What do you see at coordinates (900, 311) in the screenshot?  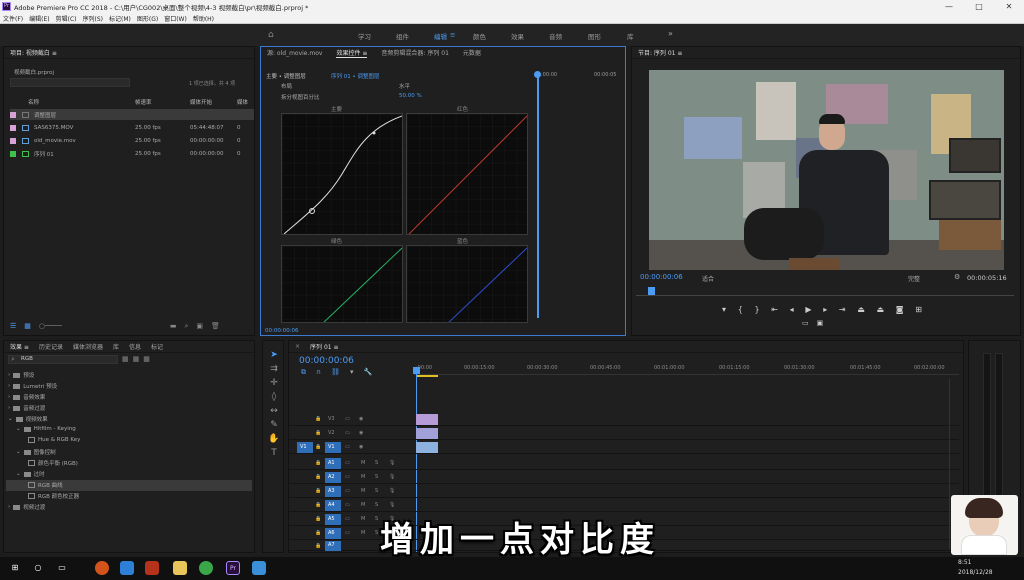 I see `export-frame-icon: ◙` at bounding box center [900, 311].